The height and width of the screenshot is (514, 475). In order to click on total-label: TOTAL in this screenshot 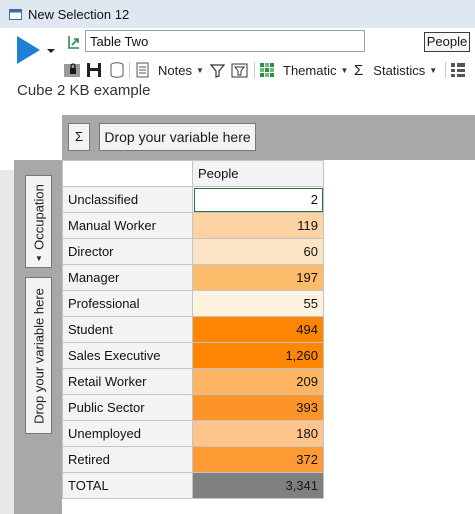, I will do `click(127, 485)`.